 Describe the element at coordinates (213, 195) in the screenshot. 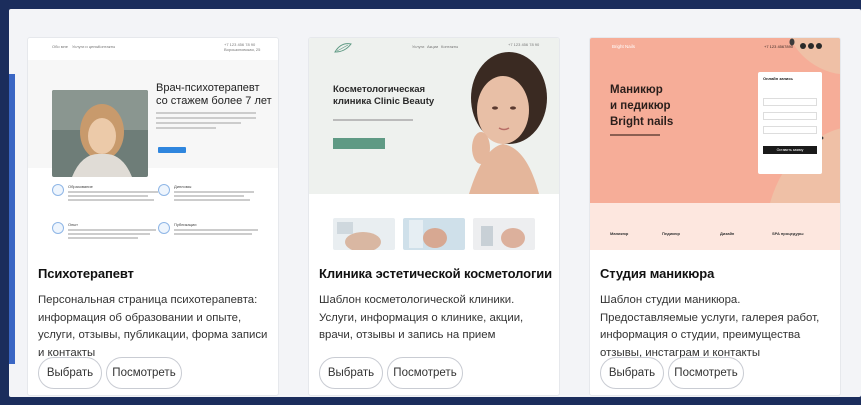

I see `preview-section: Дипломы` at that location.